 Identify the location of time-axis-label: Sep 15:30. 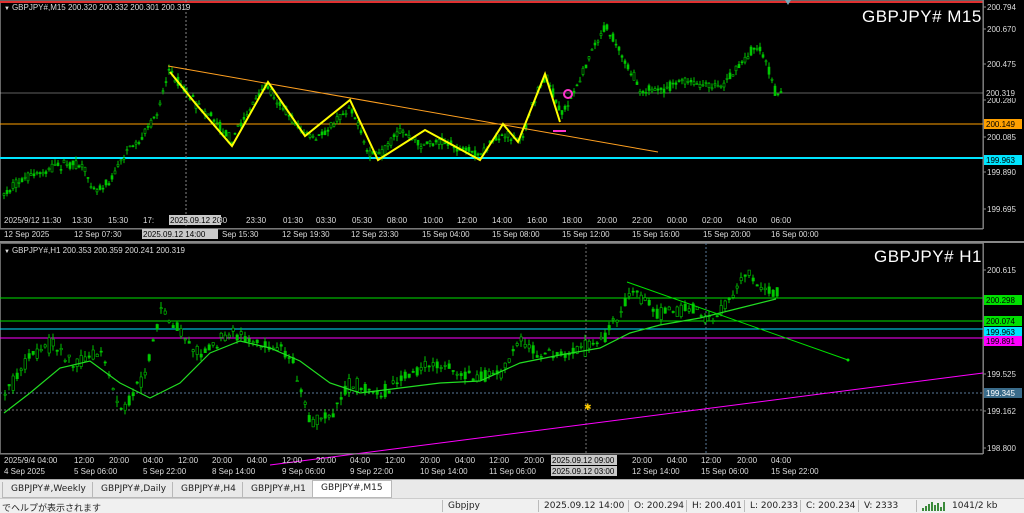
(240, 234).